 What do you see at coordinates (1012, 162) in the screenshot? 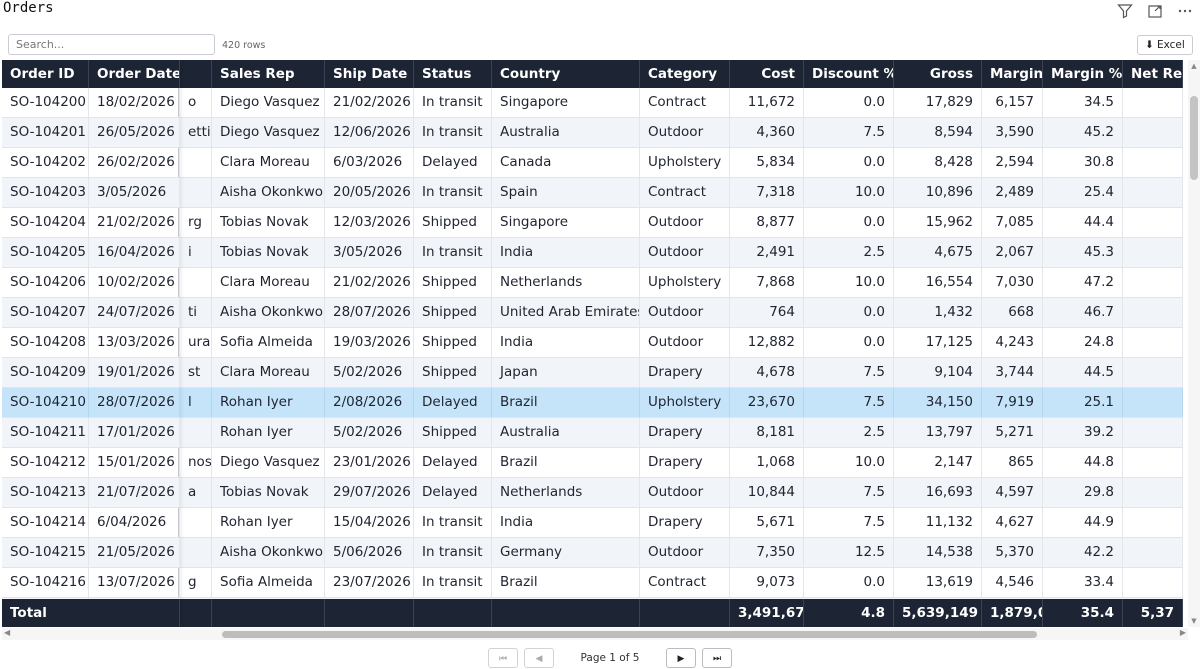
I see `cell-margin: 2,594` at bounding box center [1012, 162].